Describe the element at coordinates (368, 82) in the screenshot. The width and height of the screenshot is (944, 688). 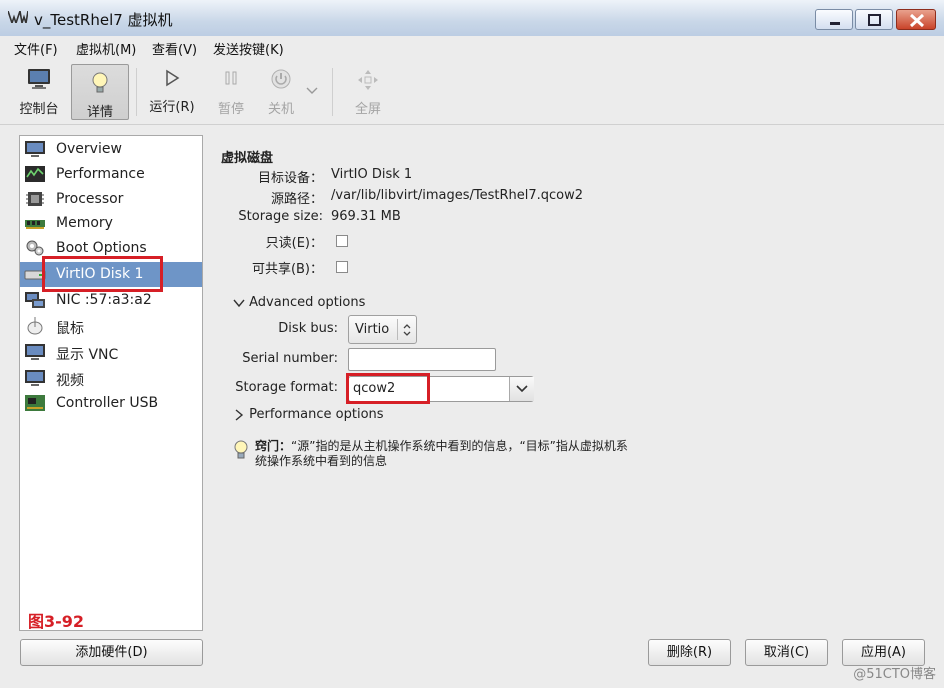
I see `fullscreen-icon` at that location.